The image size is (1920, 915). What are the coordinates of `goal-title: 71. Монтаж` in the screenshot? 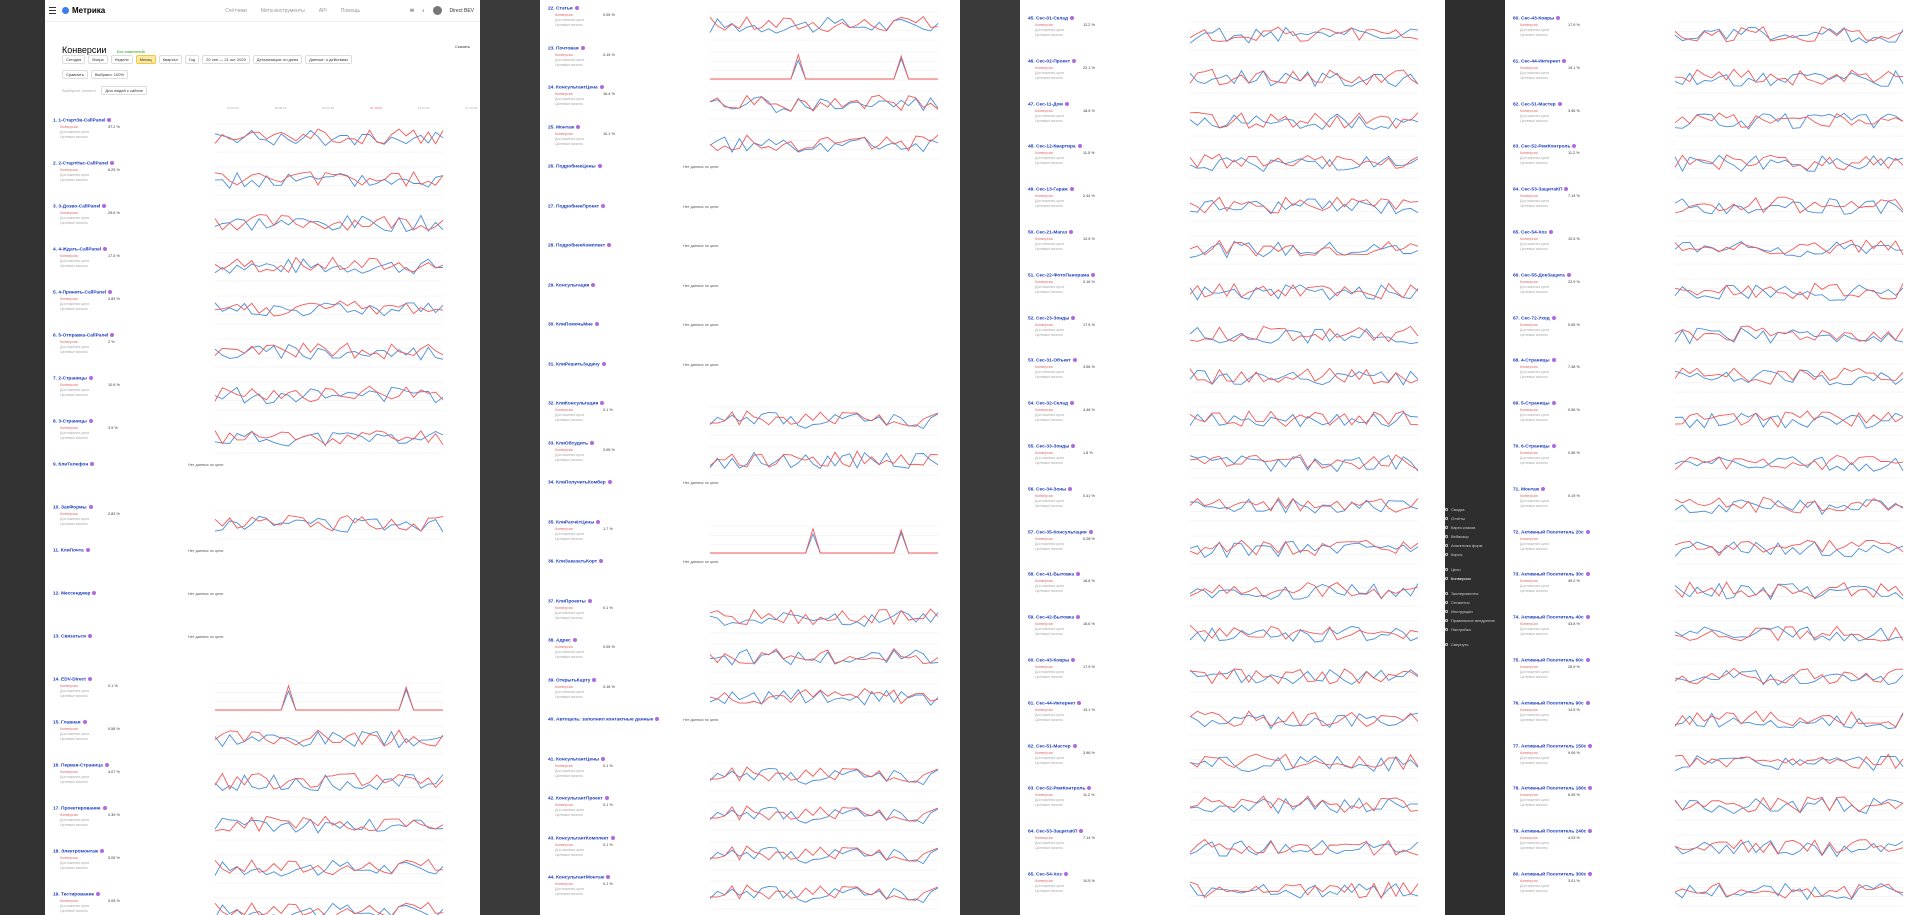 It's located at (1529, 489).